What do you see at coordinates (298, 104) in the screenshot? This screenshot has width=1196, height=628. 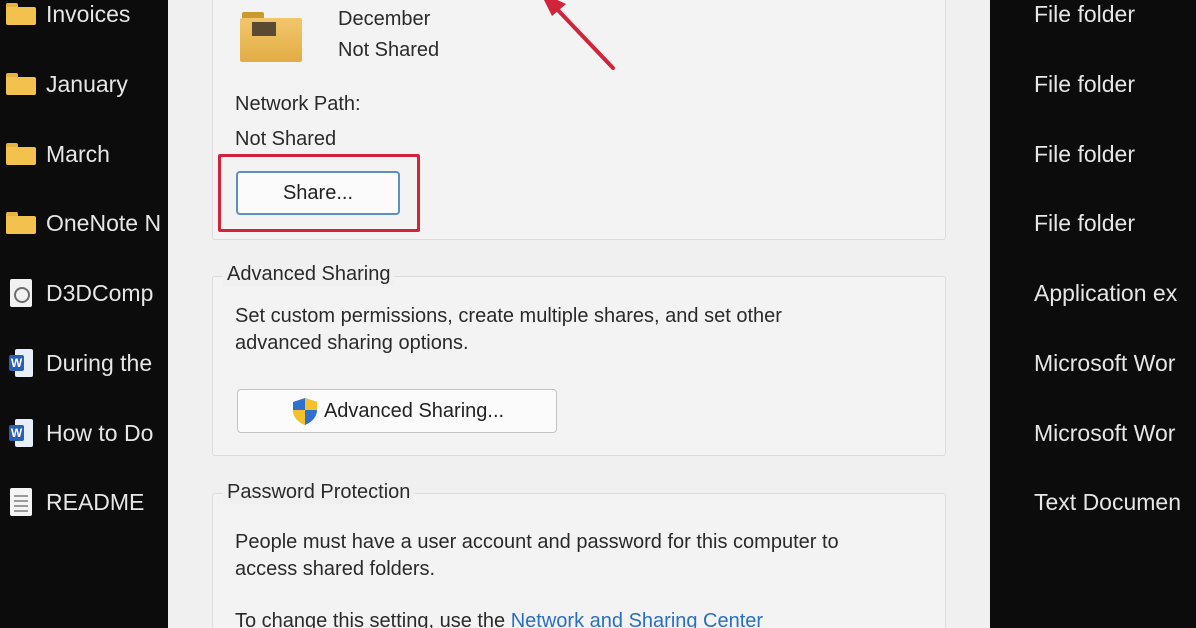 I see `network-path-label: Network Path:` at bounding box center [298, 104].